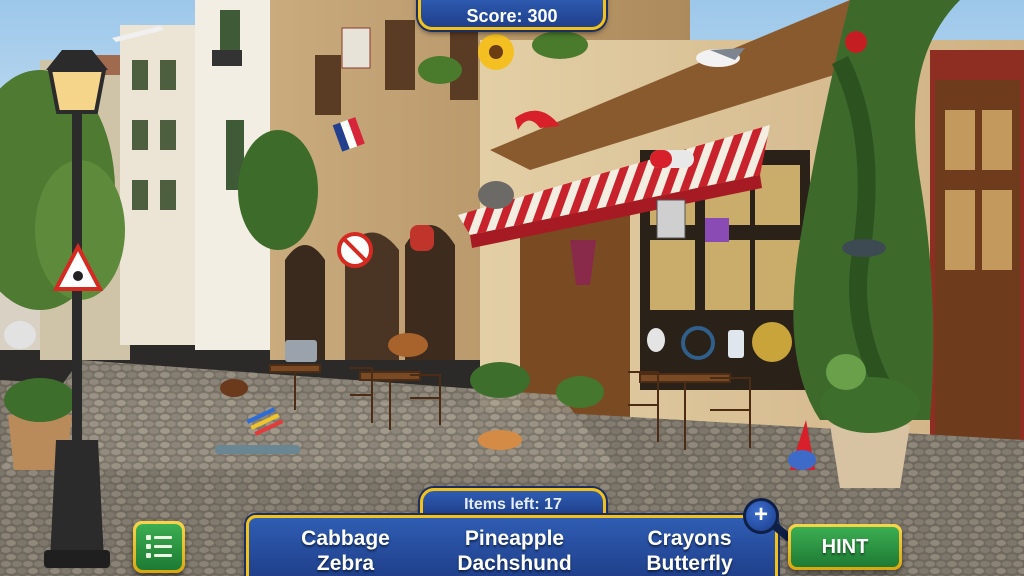 The width and height of the screenshot is (1024, 576). What do you see at coordinates (689, 563) in the screenshot?
I see `item-word: Butterfly` at bounding box center [689, 563].